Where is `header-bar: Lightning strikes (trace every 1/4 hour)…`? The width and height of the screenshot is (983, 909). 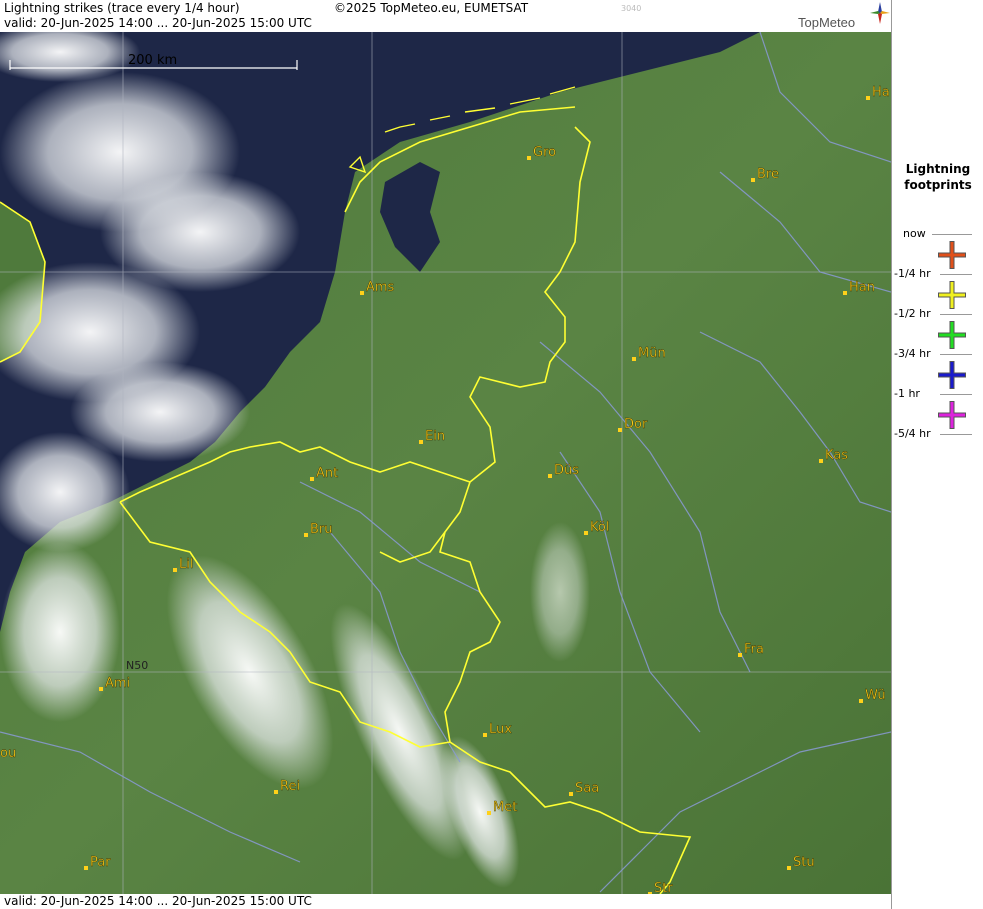
header-bar: Lightning strikes (trace every 1/4 hour)… is located at coordinates (445, 16).